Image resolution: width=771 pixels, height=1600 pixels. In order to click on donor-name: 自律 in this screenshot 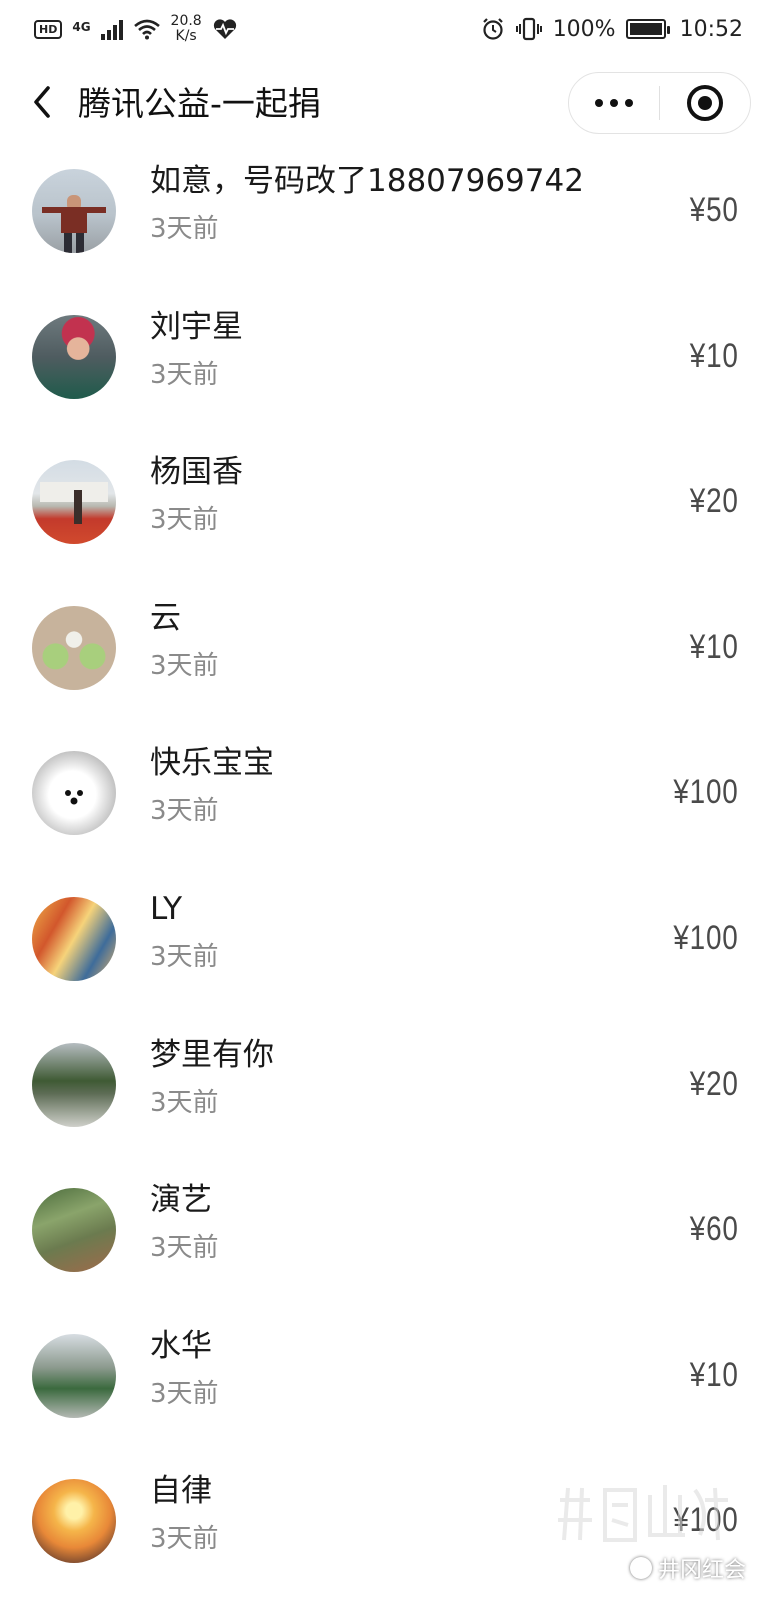, I will do `click(181, 1491)`.